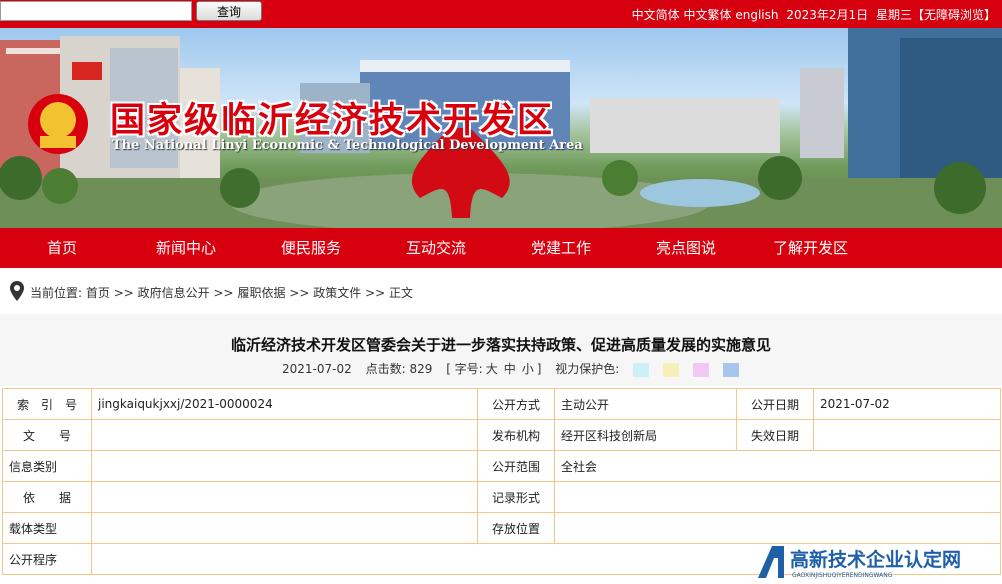 The height and width of the screenshot is (584, 1002). What do you see at coordinates (656, 15) in the screenshot?
I see `lang-simplified-link: 中文简体` at bounding box center [656, 15].